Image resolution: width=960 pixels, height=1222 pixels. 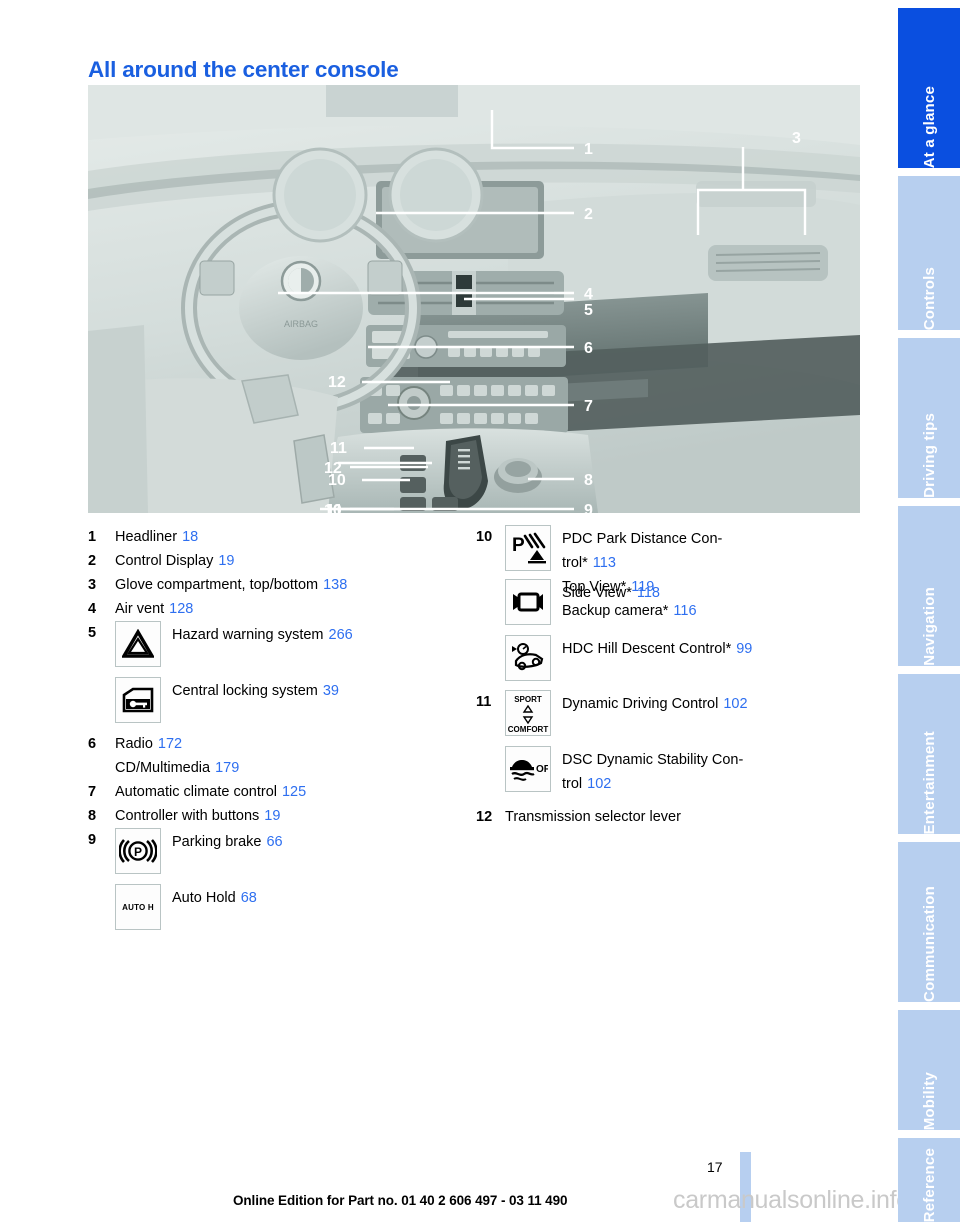 What do you see at coordinates (542, 769) in the screenshot?
I see `svg-text: OFF` at bounding box center [542, 769].